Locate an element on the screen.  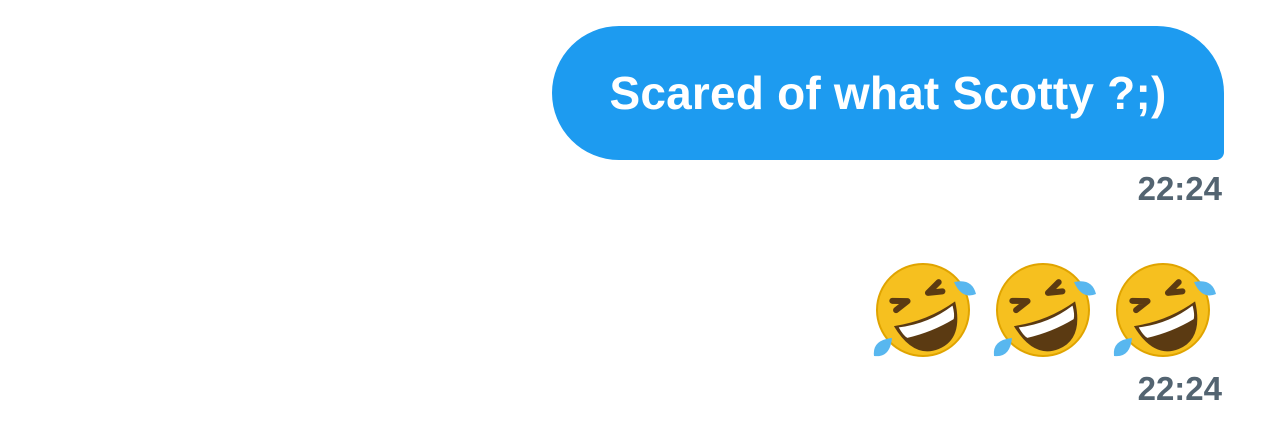
message-text: Scared of what Scotty ?;) is located at coordinates (888, 93).